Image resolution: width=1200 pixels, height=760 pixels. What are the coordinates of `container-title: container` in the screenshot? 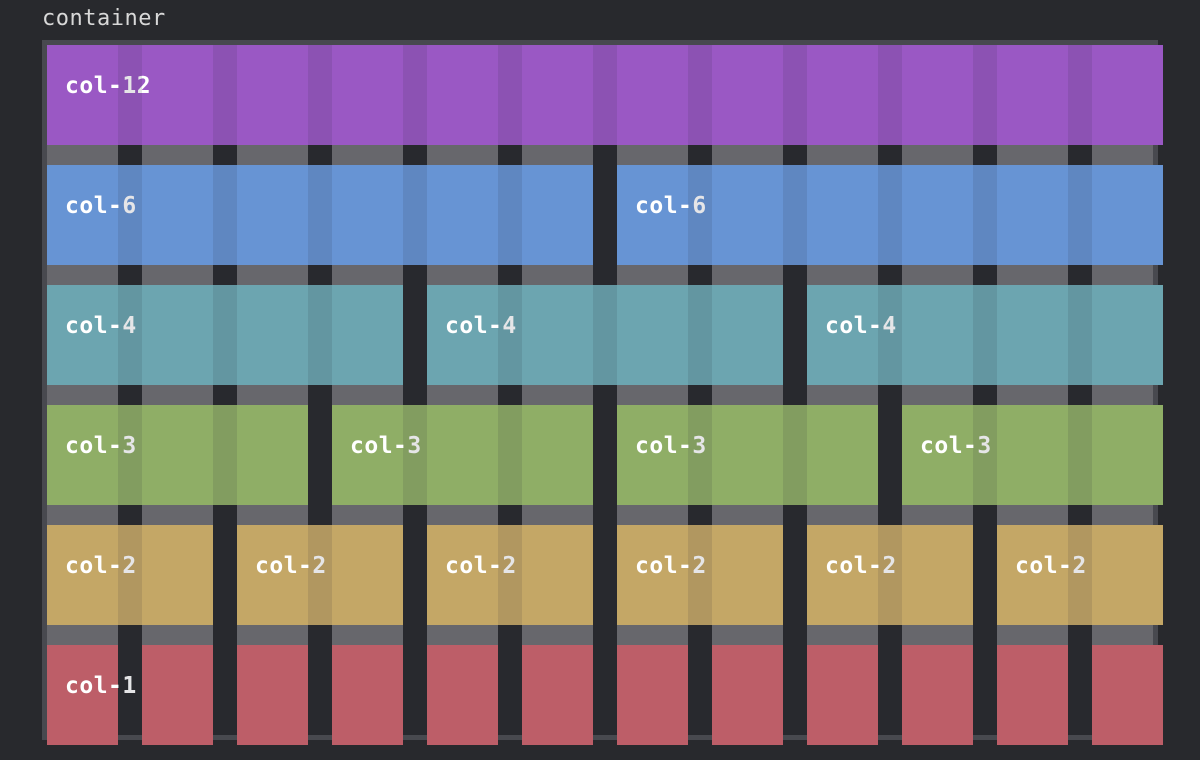 It's located at (104, 18).